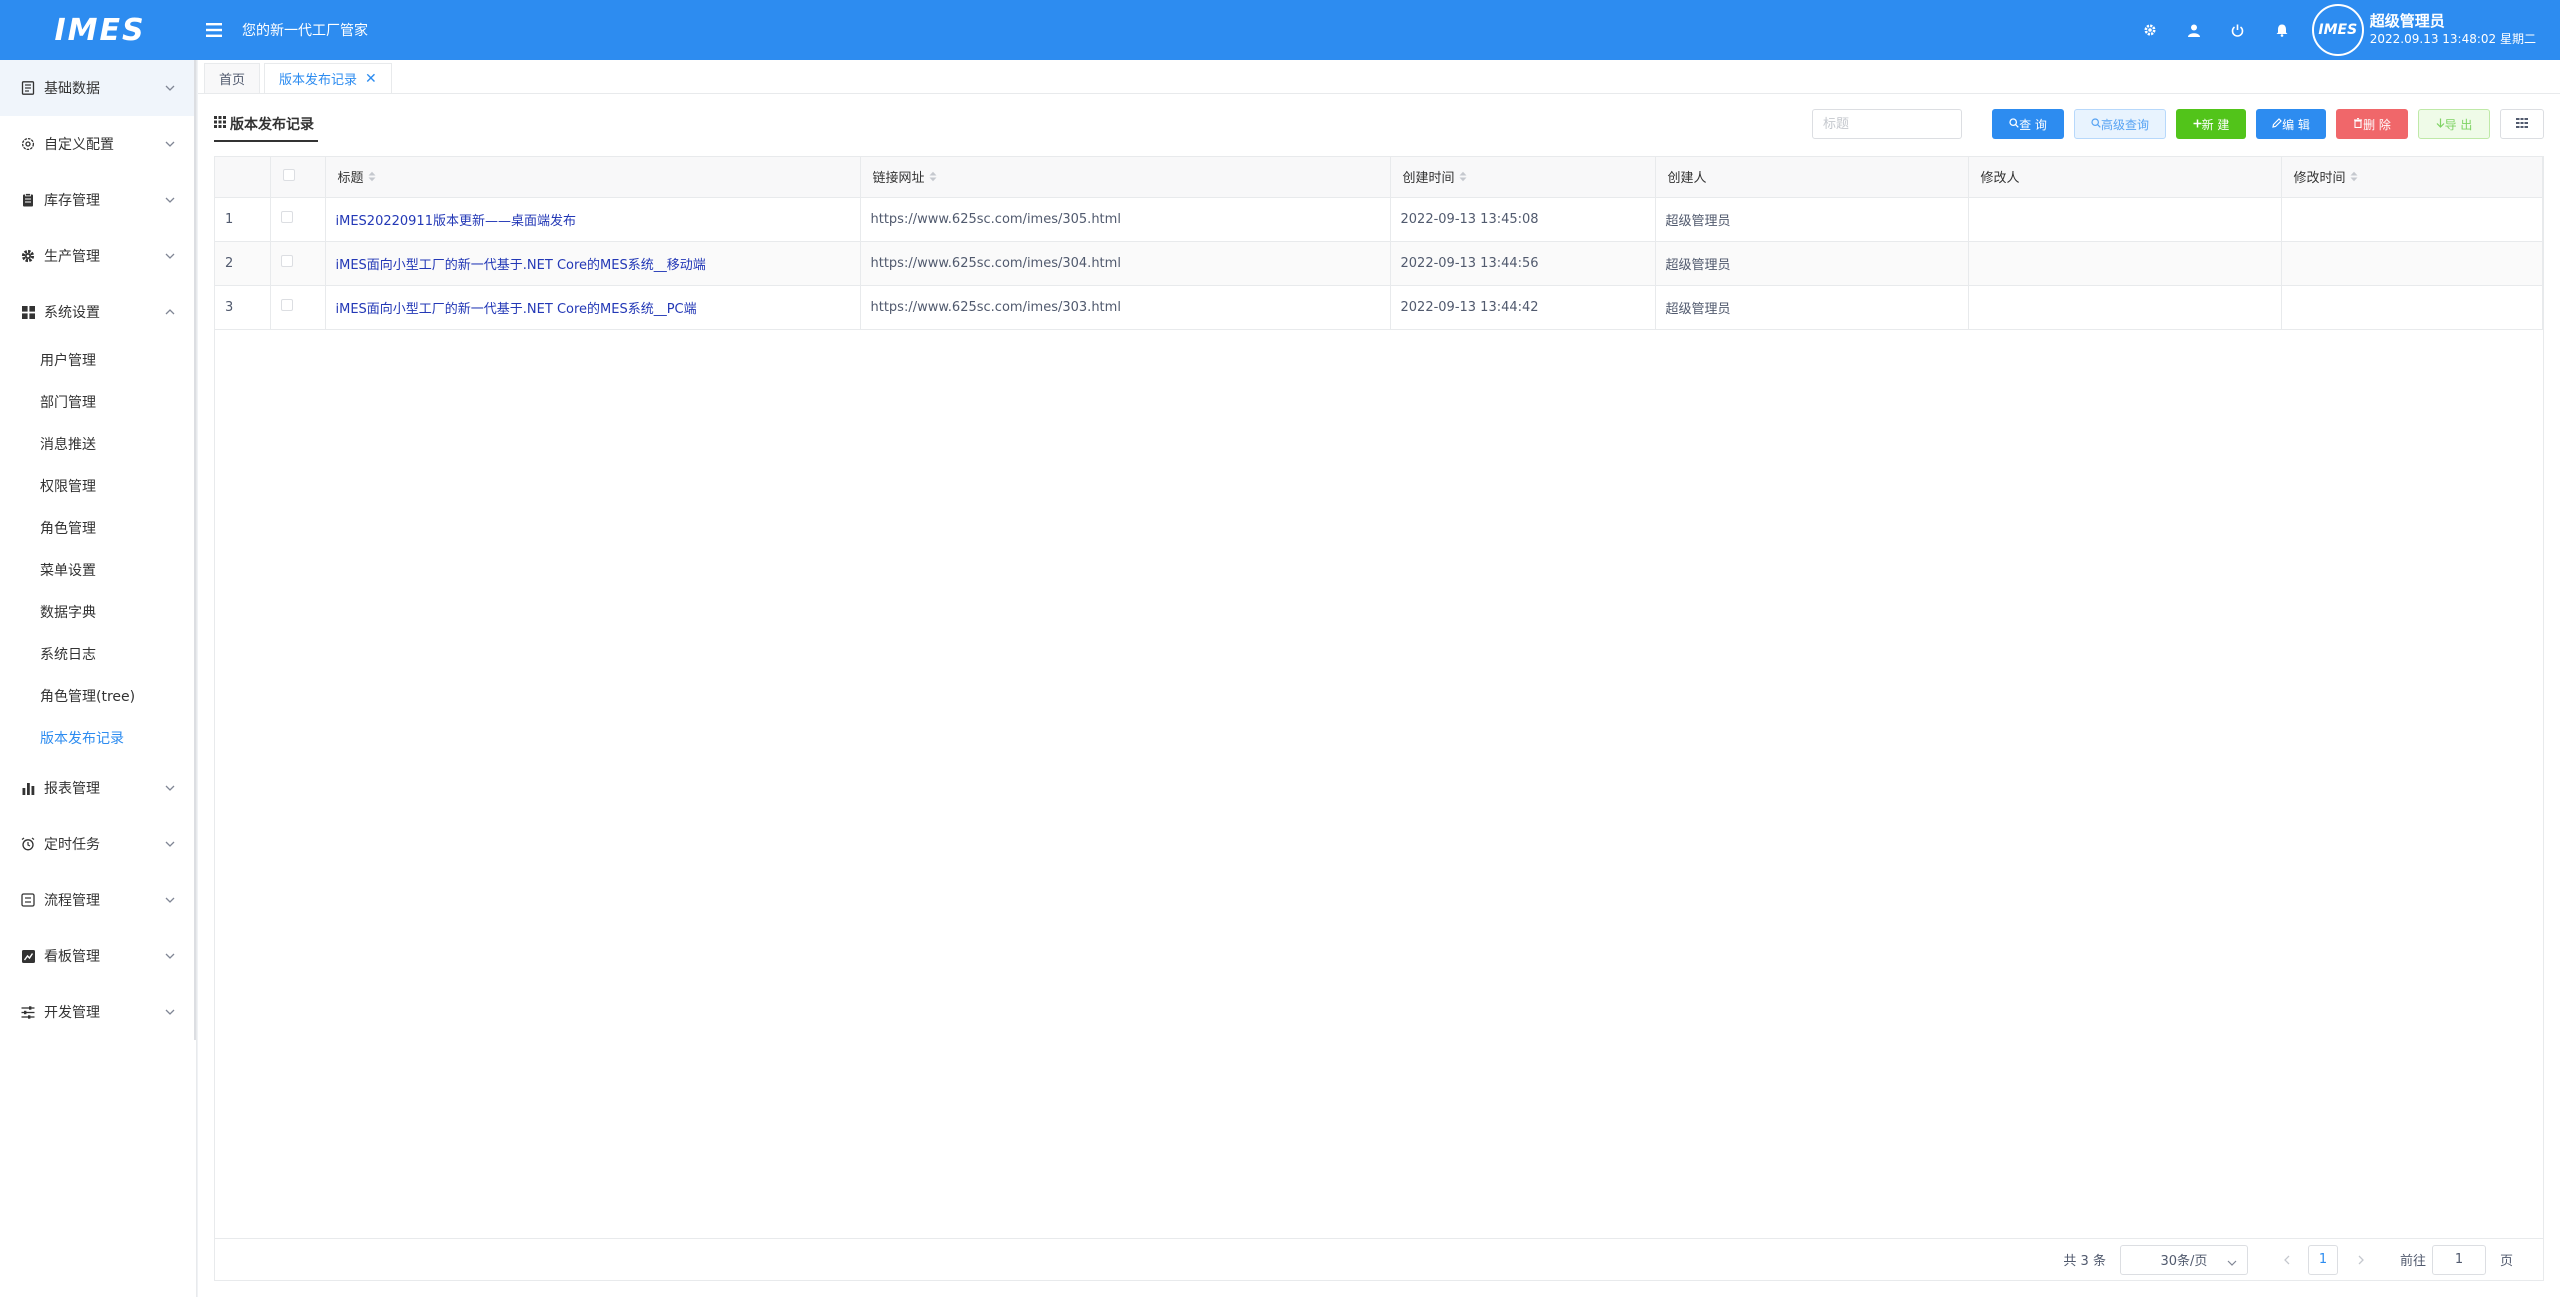 This screenshot has width=2560, height=1297. What do you see at coordinates (28, 88) in the screenshot?
I see `document-icon` at bounding box center [28, 88].